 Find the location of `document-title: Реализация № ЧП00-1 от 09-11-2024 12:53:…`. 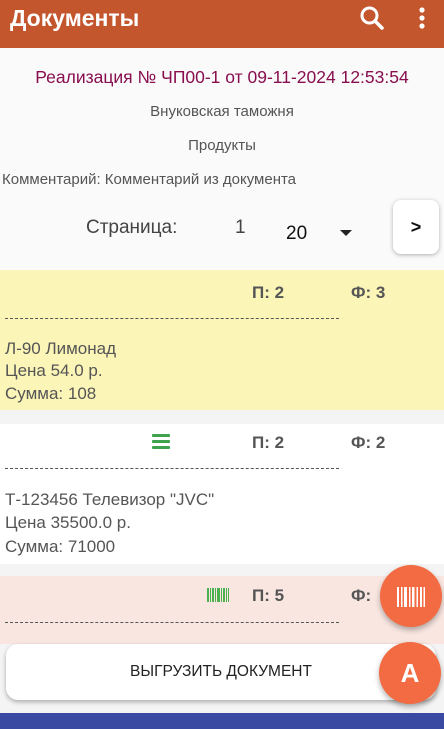

document-title: Реализация № ЧП00-1 от 09-11-2024 12:53:… is located at coordinates (222, 77).